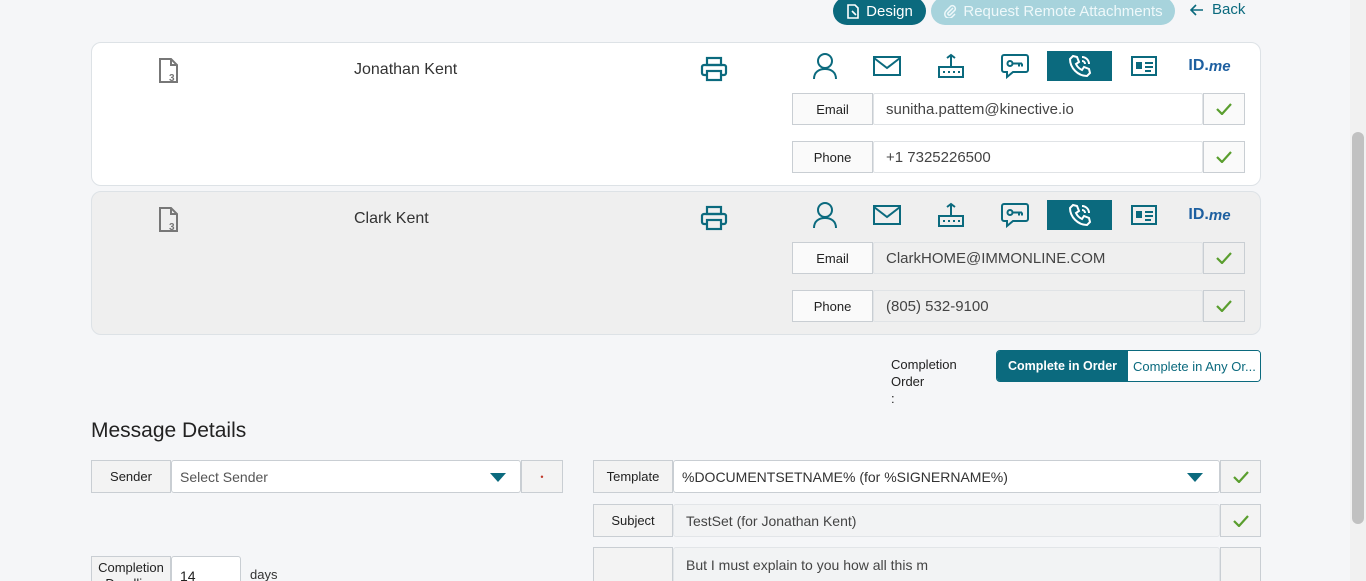  I want to click on design-doc-icon, so click(853, 11).